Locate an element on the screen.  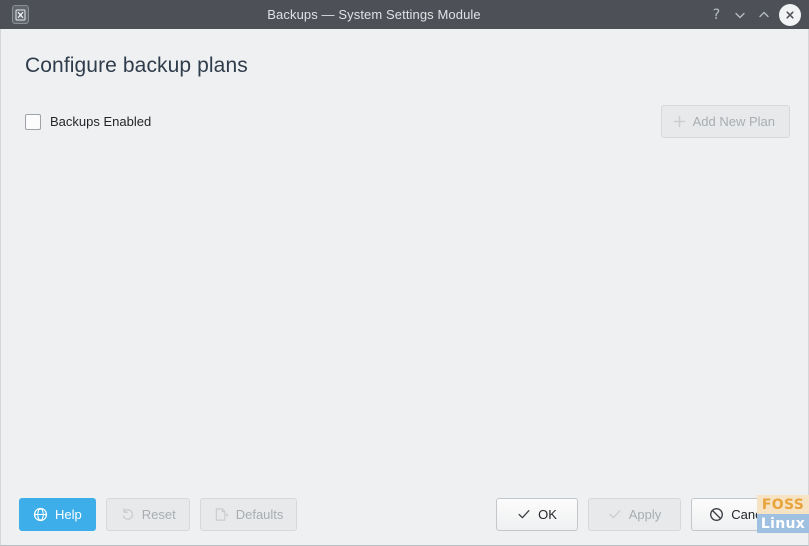
button-bar-right-group: OK Apply Cancel is located at coordinates (643, 514).